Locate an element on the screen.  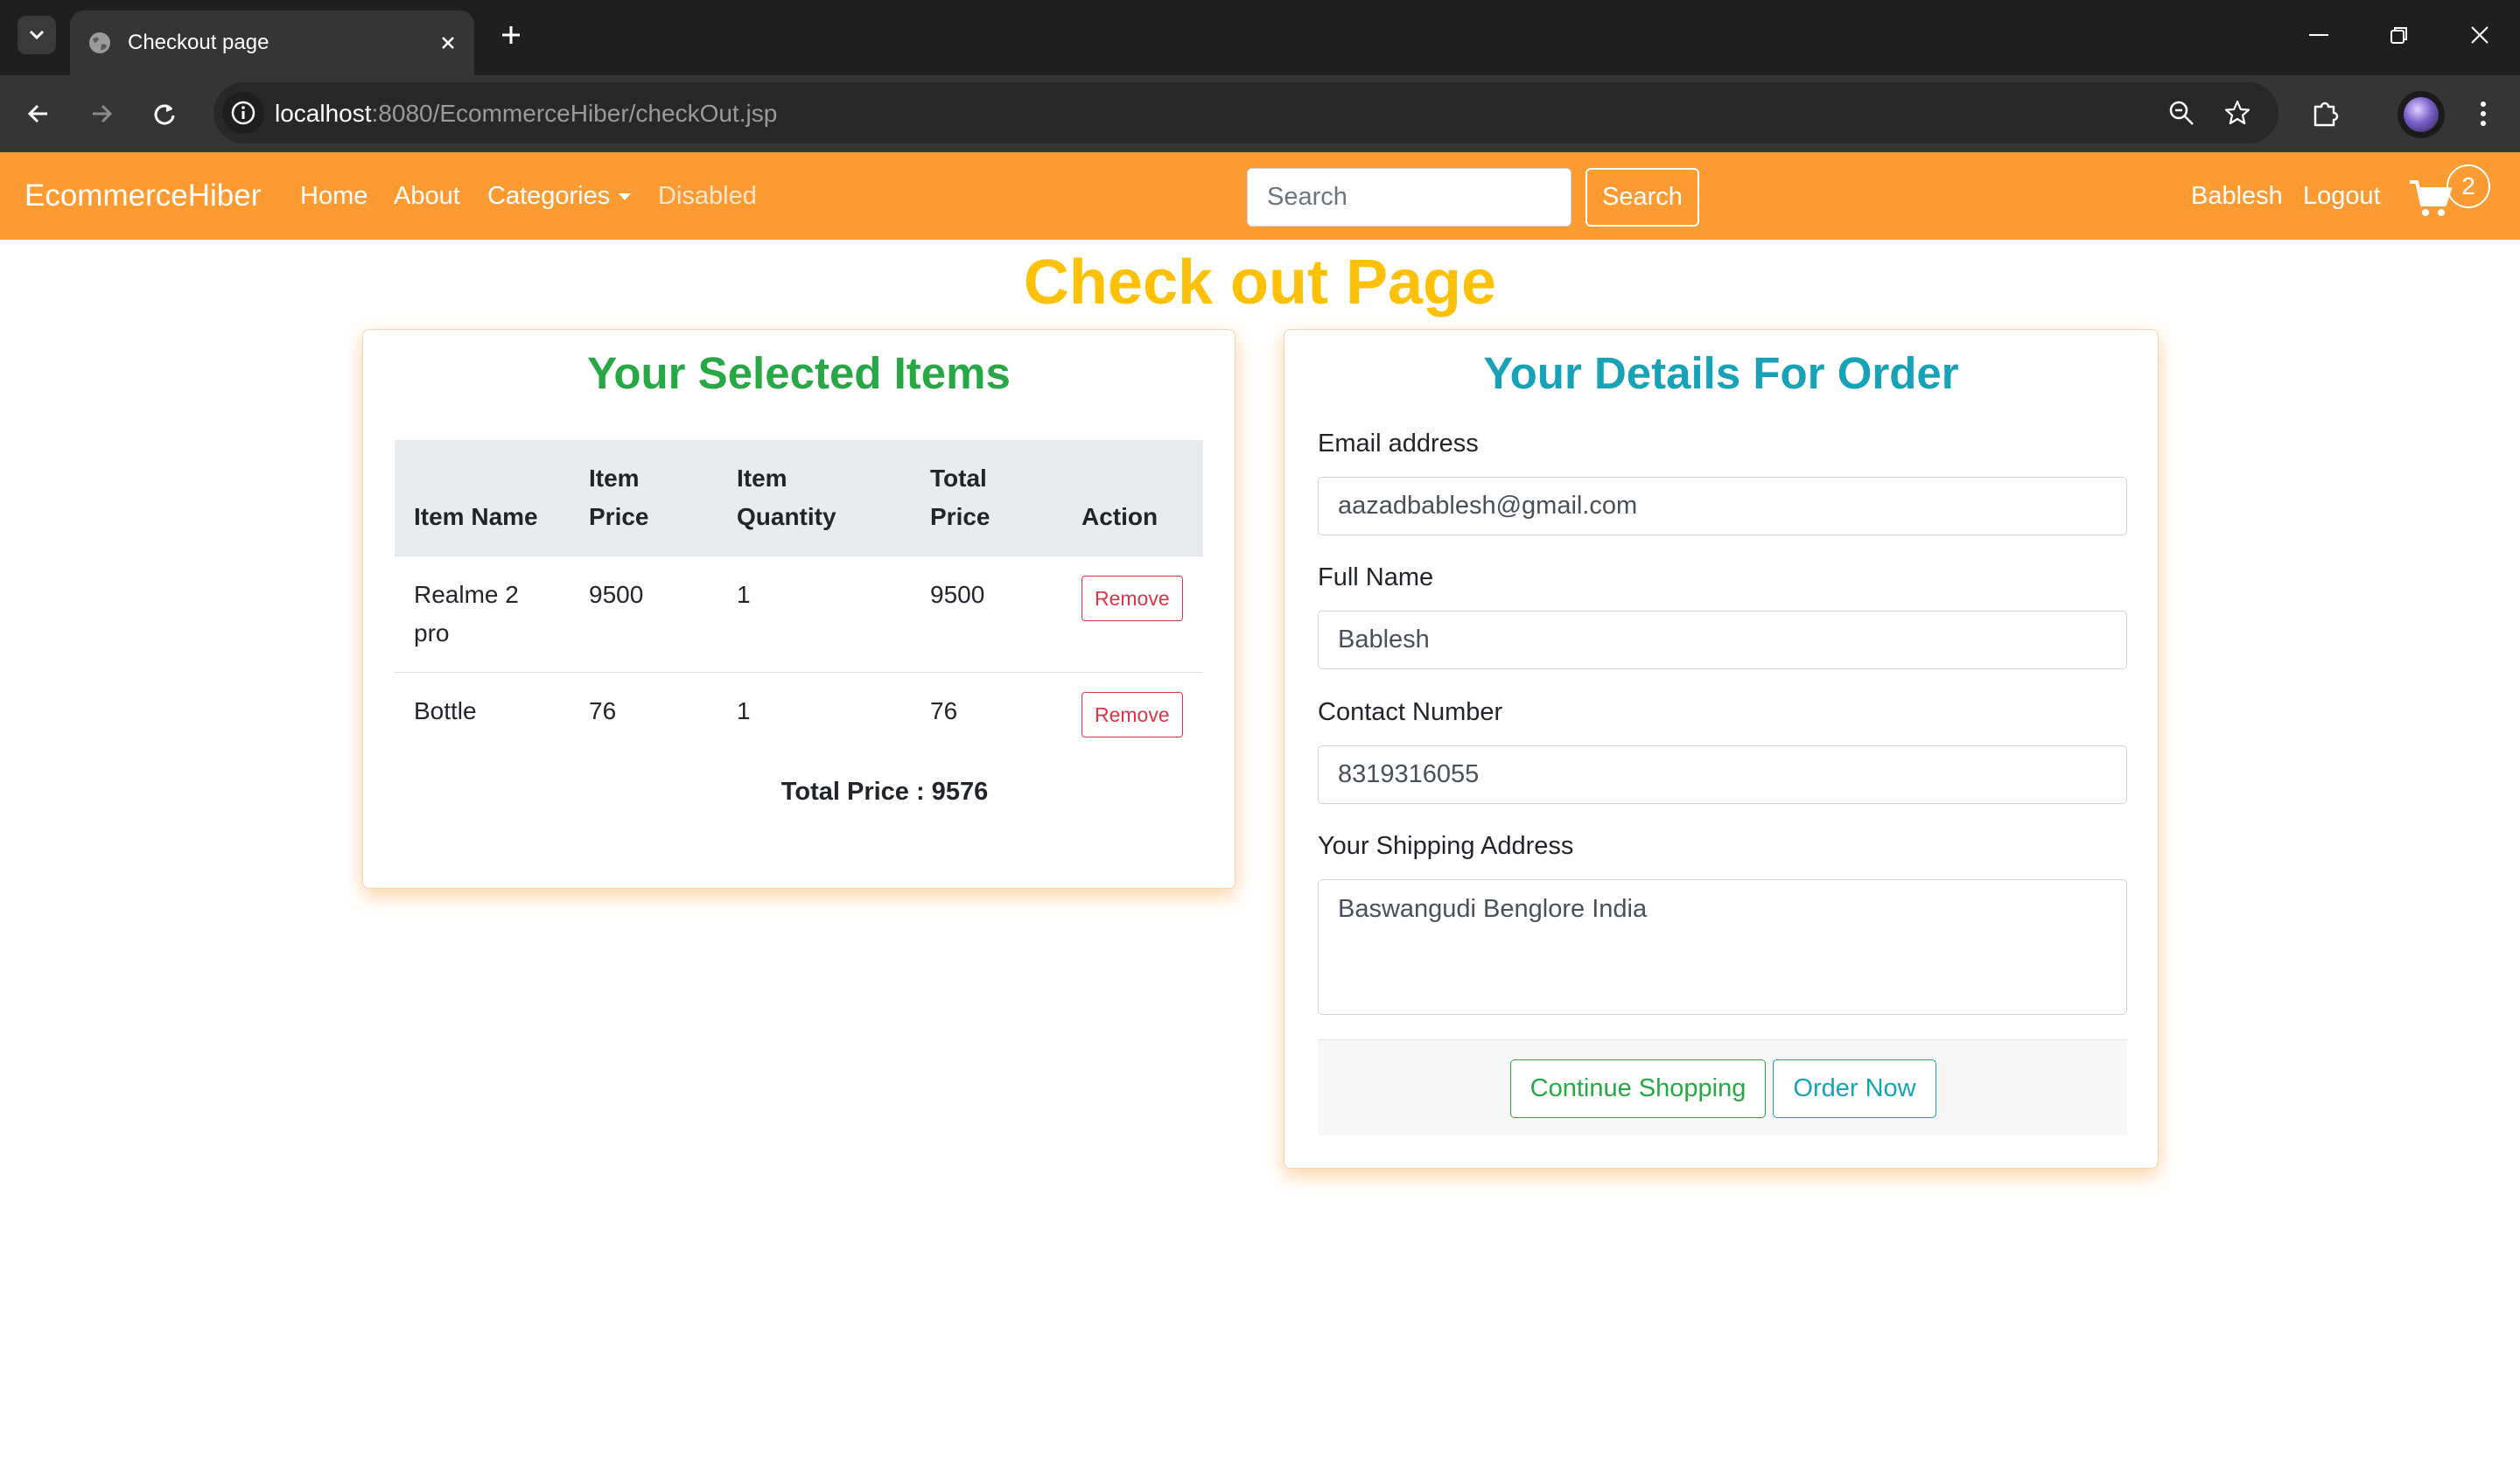
brand-logo: EcommerceHiber is located at coordinates (142, 195).